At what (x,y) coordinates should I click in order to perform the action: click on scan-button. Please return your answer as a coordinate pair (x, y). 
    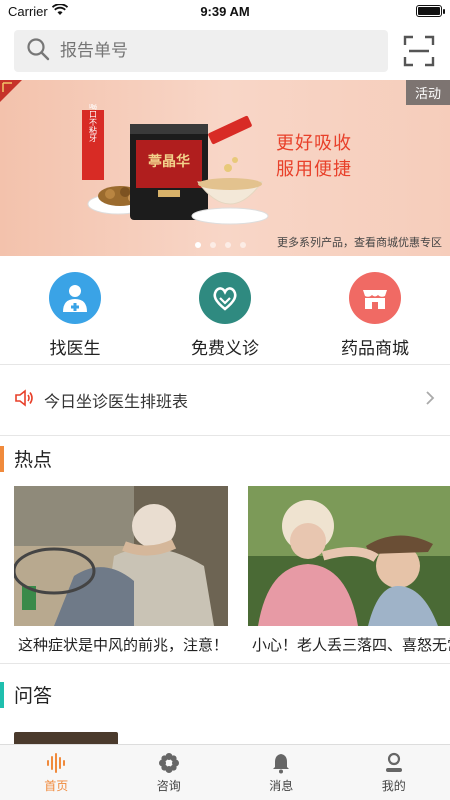
    Looking at the image, I should click on (419, 51).